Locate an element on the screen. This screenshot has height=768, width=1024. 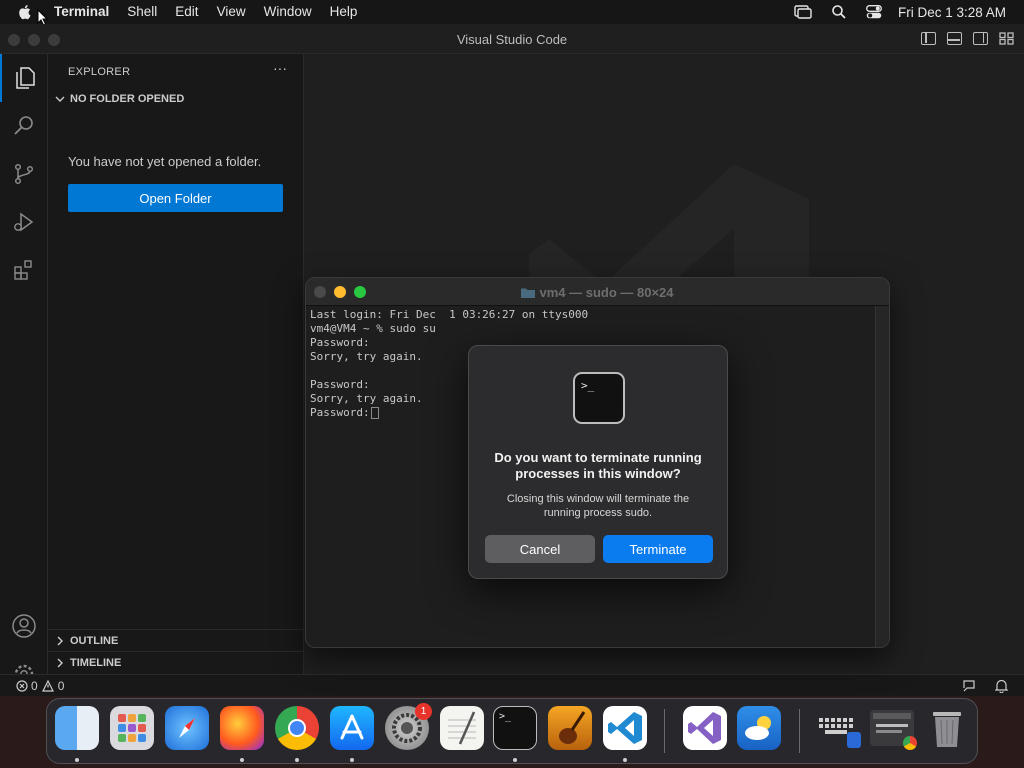
menu-edit: Edit is located at coordinates (186, 12).